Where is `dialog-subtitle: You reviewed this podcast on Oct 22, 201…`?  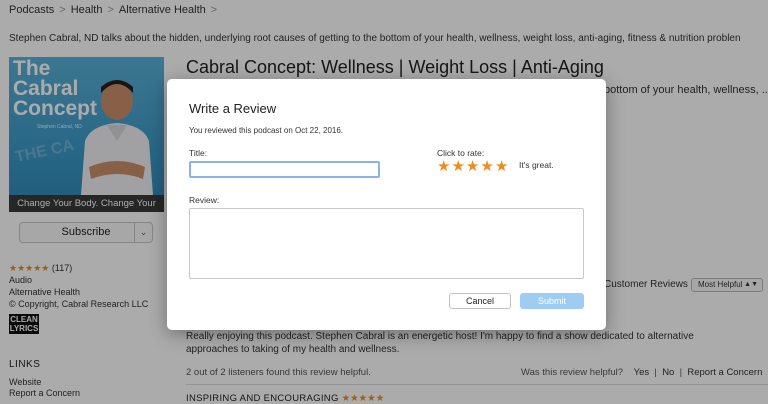 dialog-subtitle: You reviewed this podcast on Oct 22, 201… is located at coordinates (266, 130).